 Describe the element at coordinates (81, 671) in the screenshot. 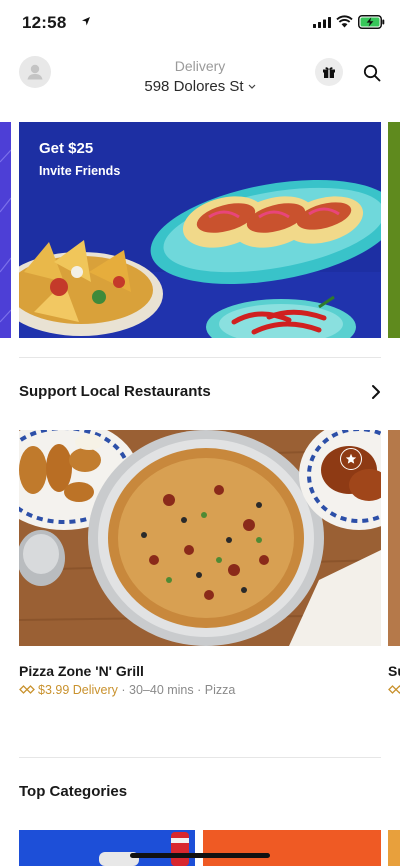

I see `store-name: Pizza Zone 'N' Grill` at that location.